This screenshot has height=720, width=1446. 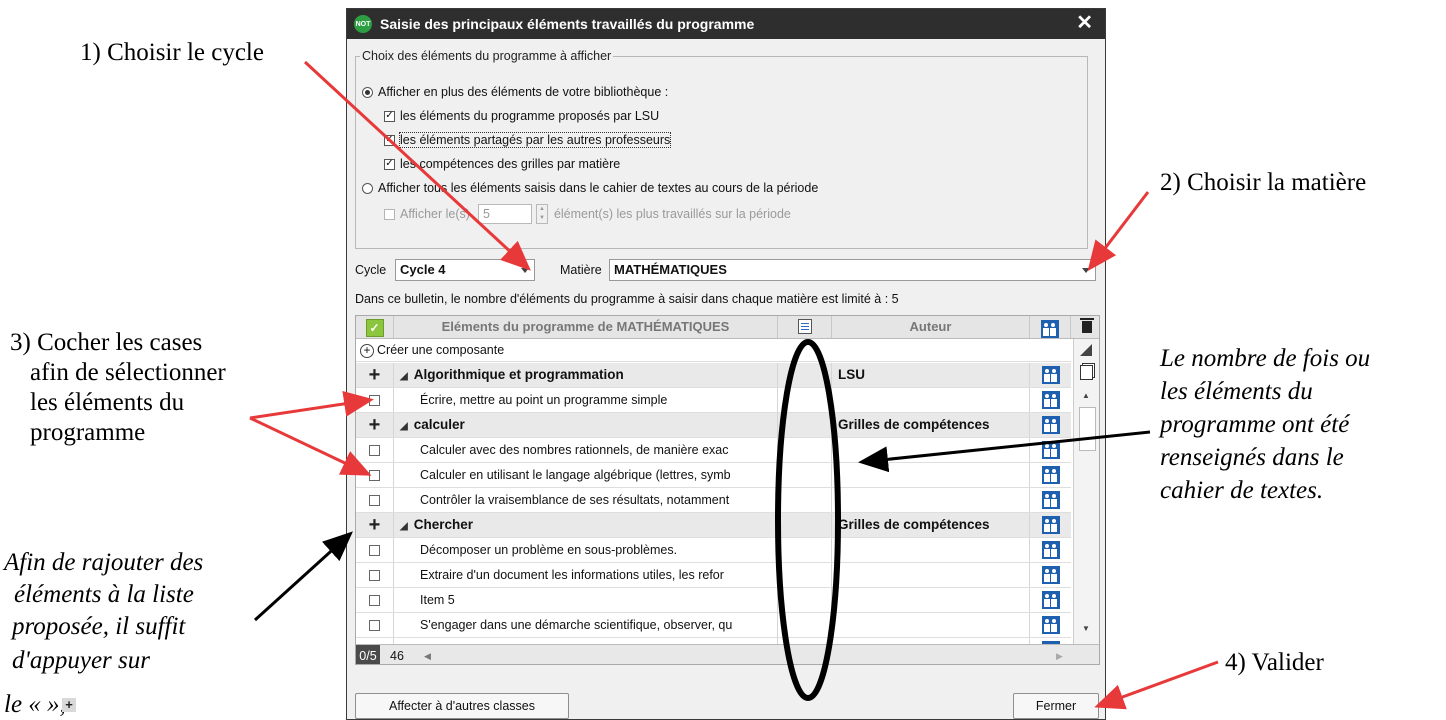 I want to click on arrow-step3-b, so click(x=310, y=446).